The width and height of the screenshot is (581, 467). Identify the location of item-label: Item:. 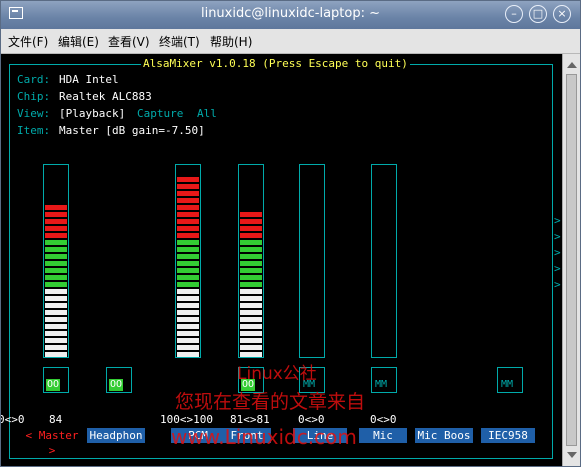
(34, 130).